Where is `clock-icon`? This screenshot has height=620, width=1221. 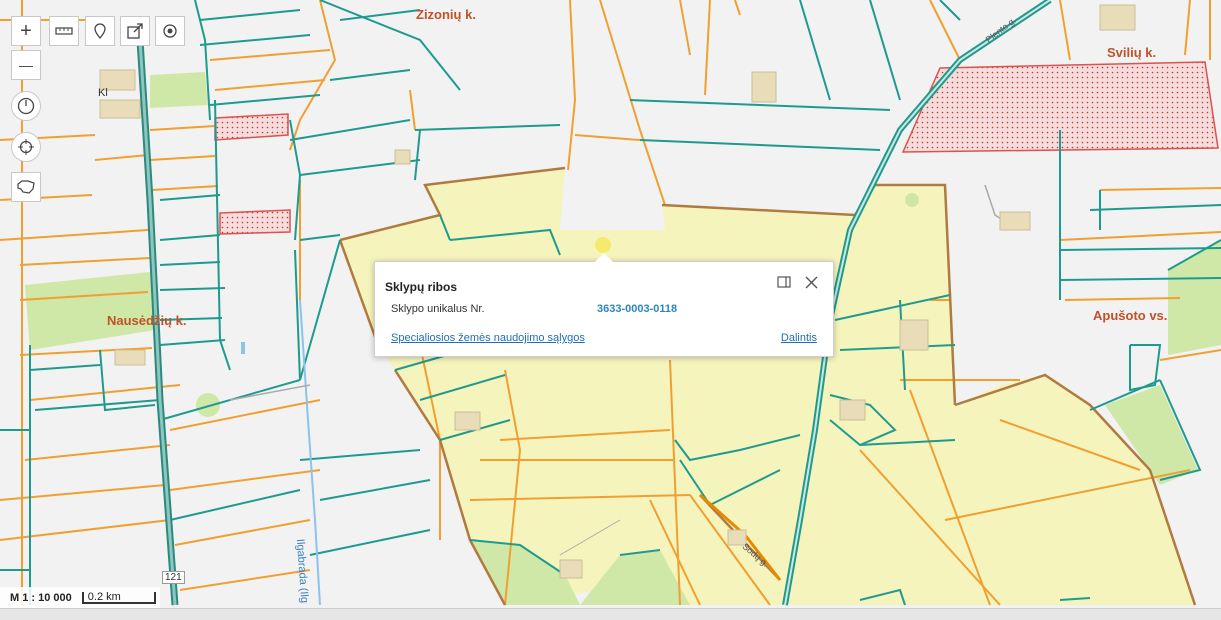 clock-icon is located at coordinates (26, 106).